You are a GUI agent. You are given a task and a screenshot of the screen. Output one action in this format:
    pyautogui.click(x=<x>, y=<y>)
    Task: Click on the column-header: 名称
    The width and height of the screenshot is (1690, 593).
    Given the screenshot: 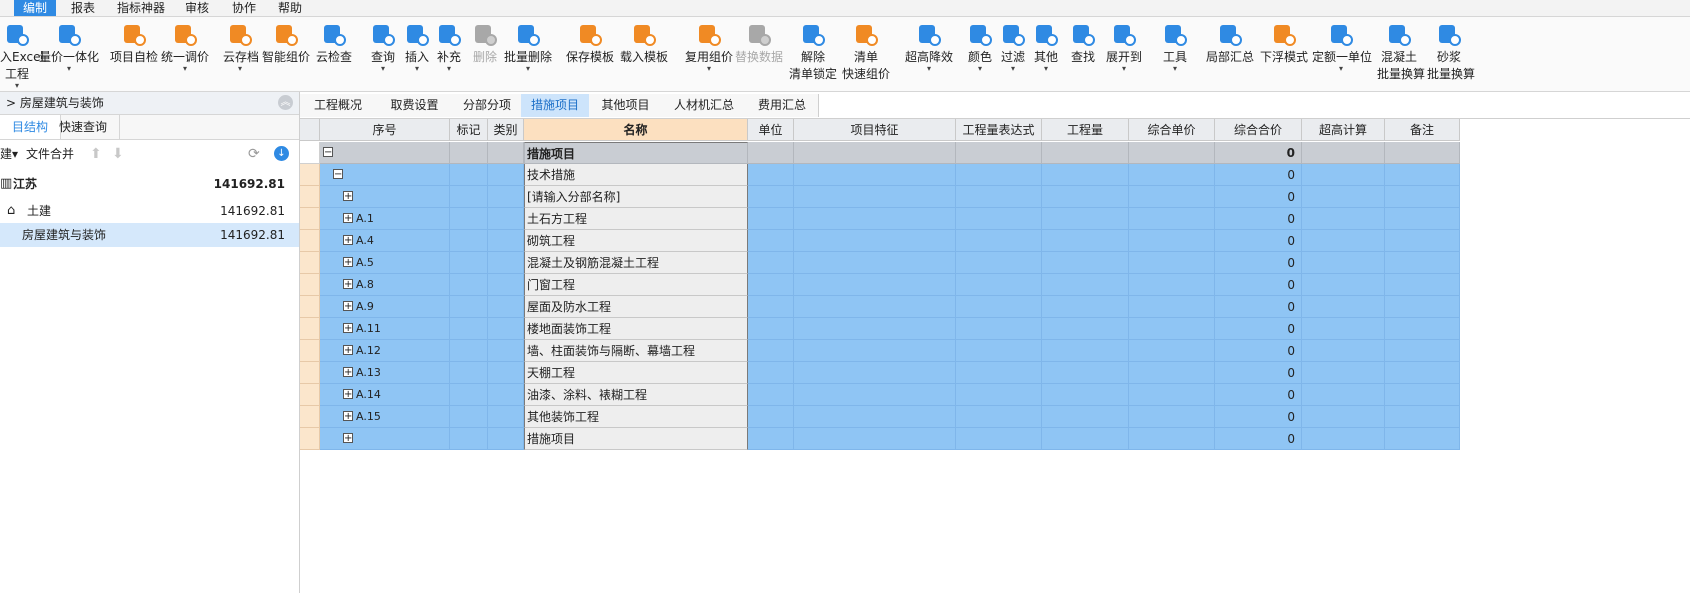 What is the action you would take?
    pyautogui.click(x=636, y=130)
    